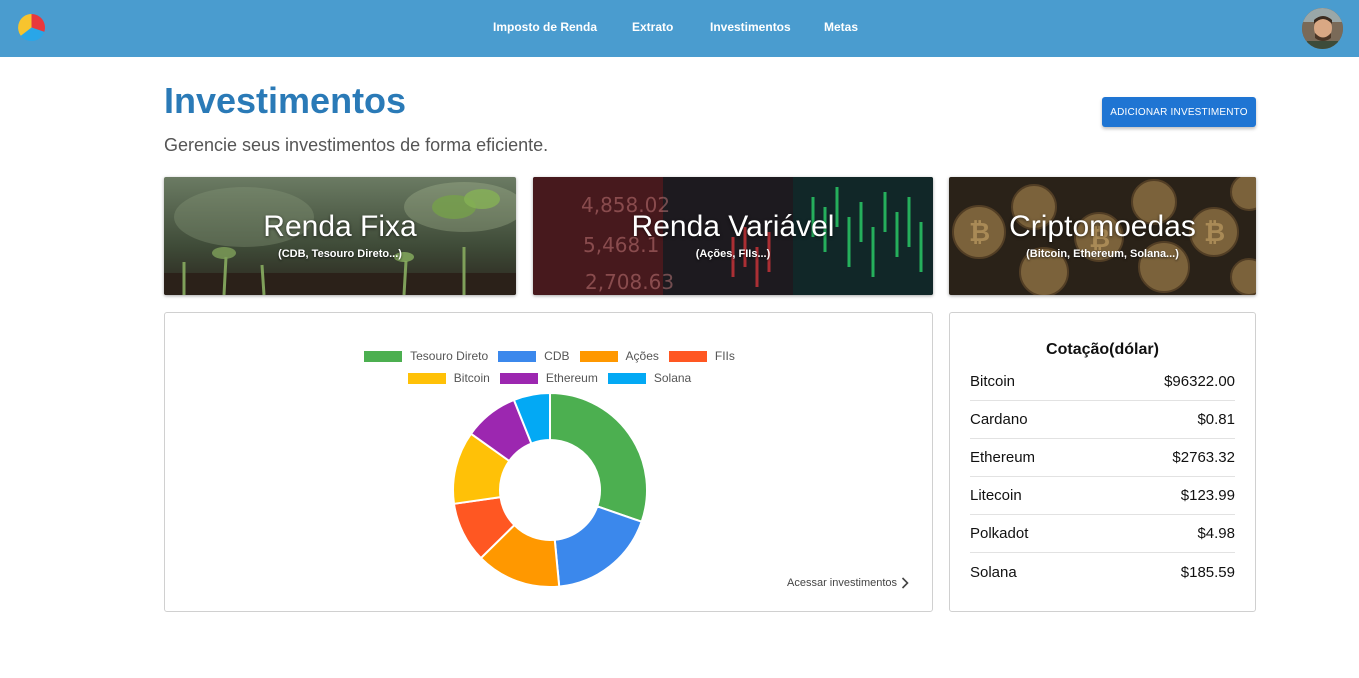 The image size is (1359, 678). Describe the element at coordinates (1102, 496) in the screenshot. I see `quote-row: Litecoin $123.99` at that location.